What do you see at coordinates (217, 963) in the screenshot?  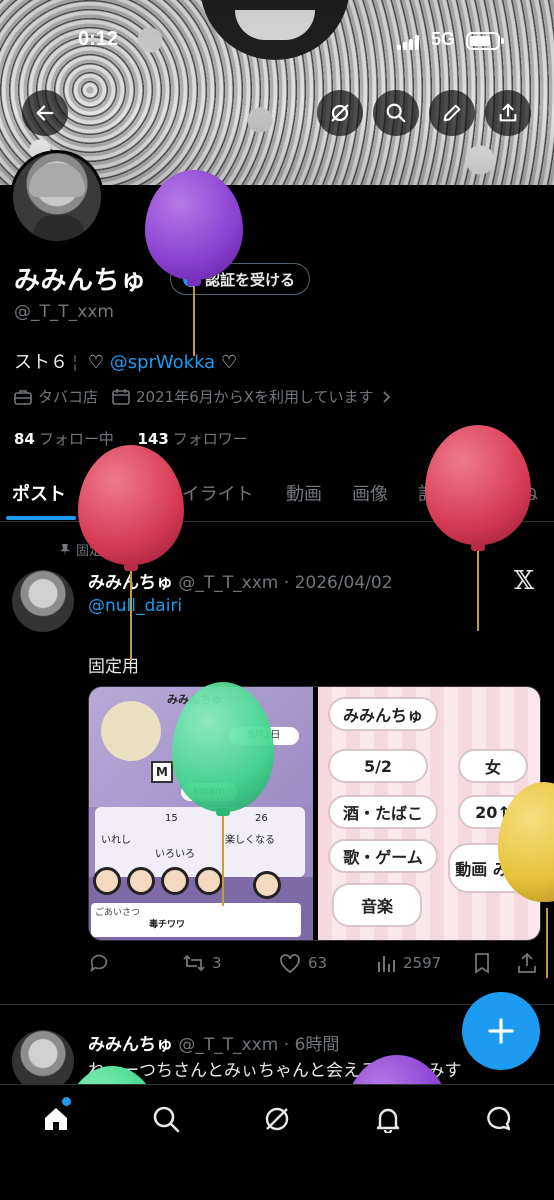 I see `repost-count: 3` at bounding box center [217, 963].